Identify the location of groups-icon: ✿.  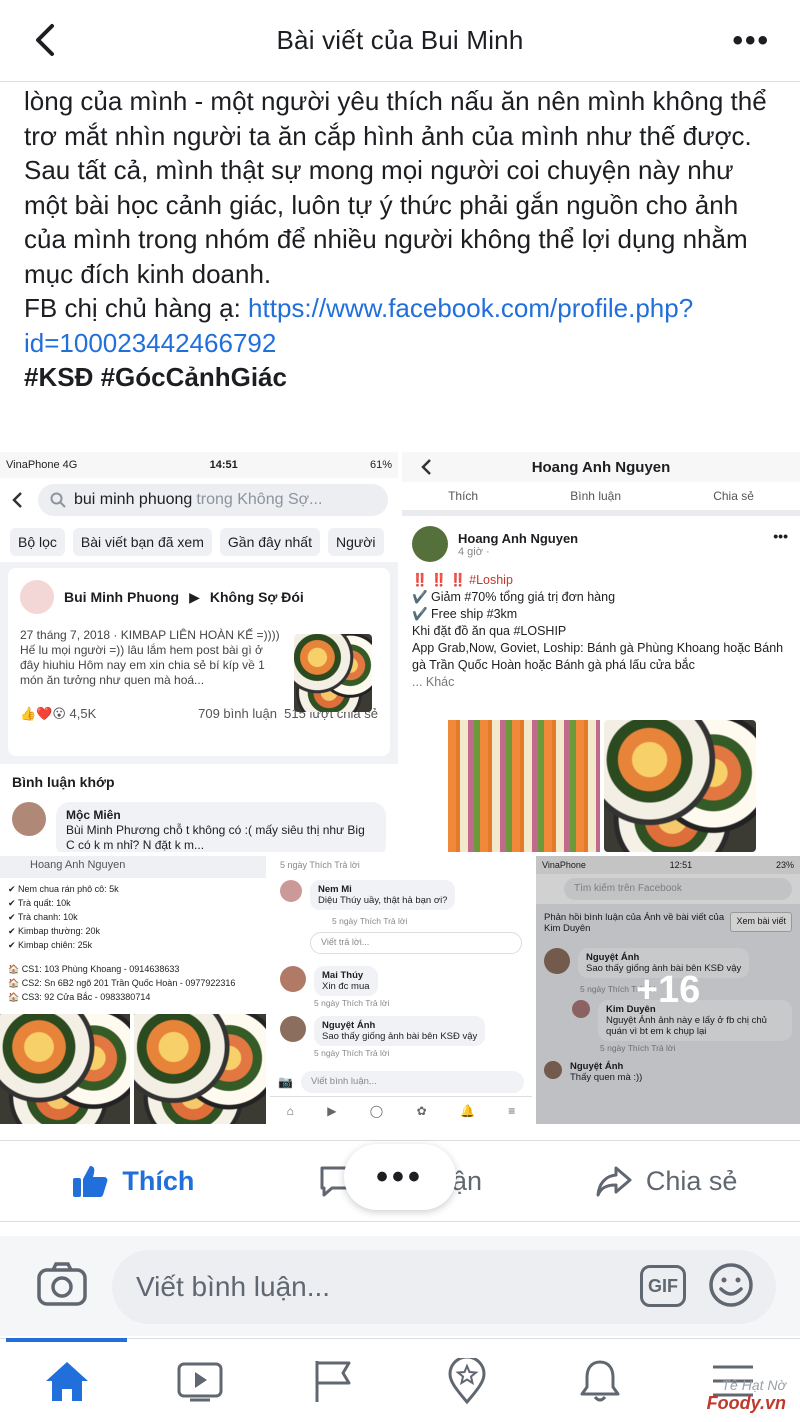
(421, 1110).